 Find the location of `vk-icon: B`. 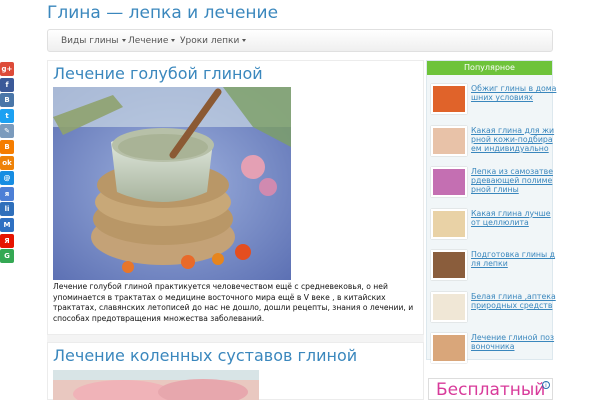

vk-icon: B is located at coordinates (7, 100).